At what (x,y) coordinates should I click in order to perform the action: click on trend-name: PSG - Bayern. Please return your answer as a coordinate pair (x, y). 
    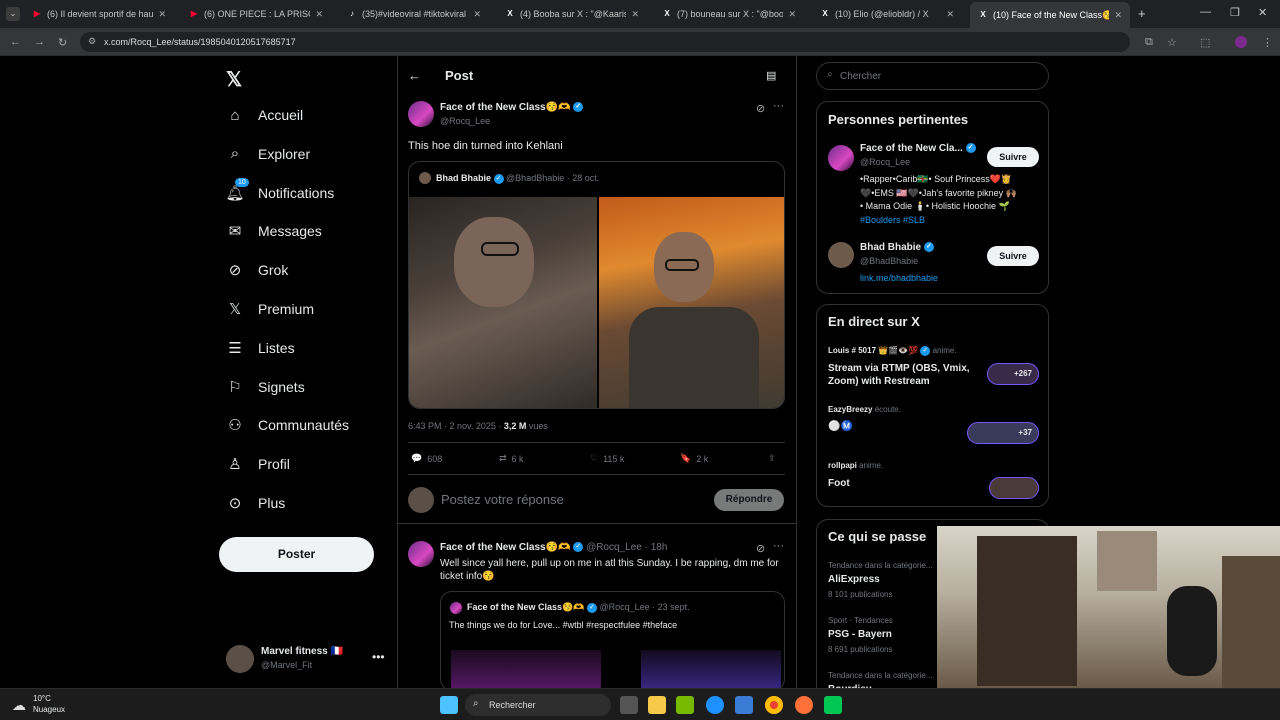
    Looking at the image, I should click on (860, 634).